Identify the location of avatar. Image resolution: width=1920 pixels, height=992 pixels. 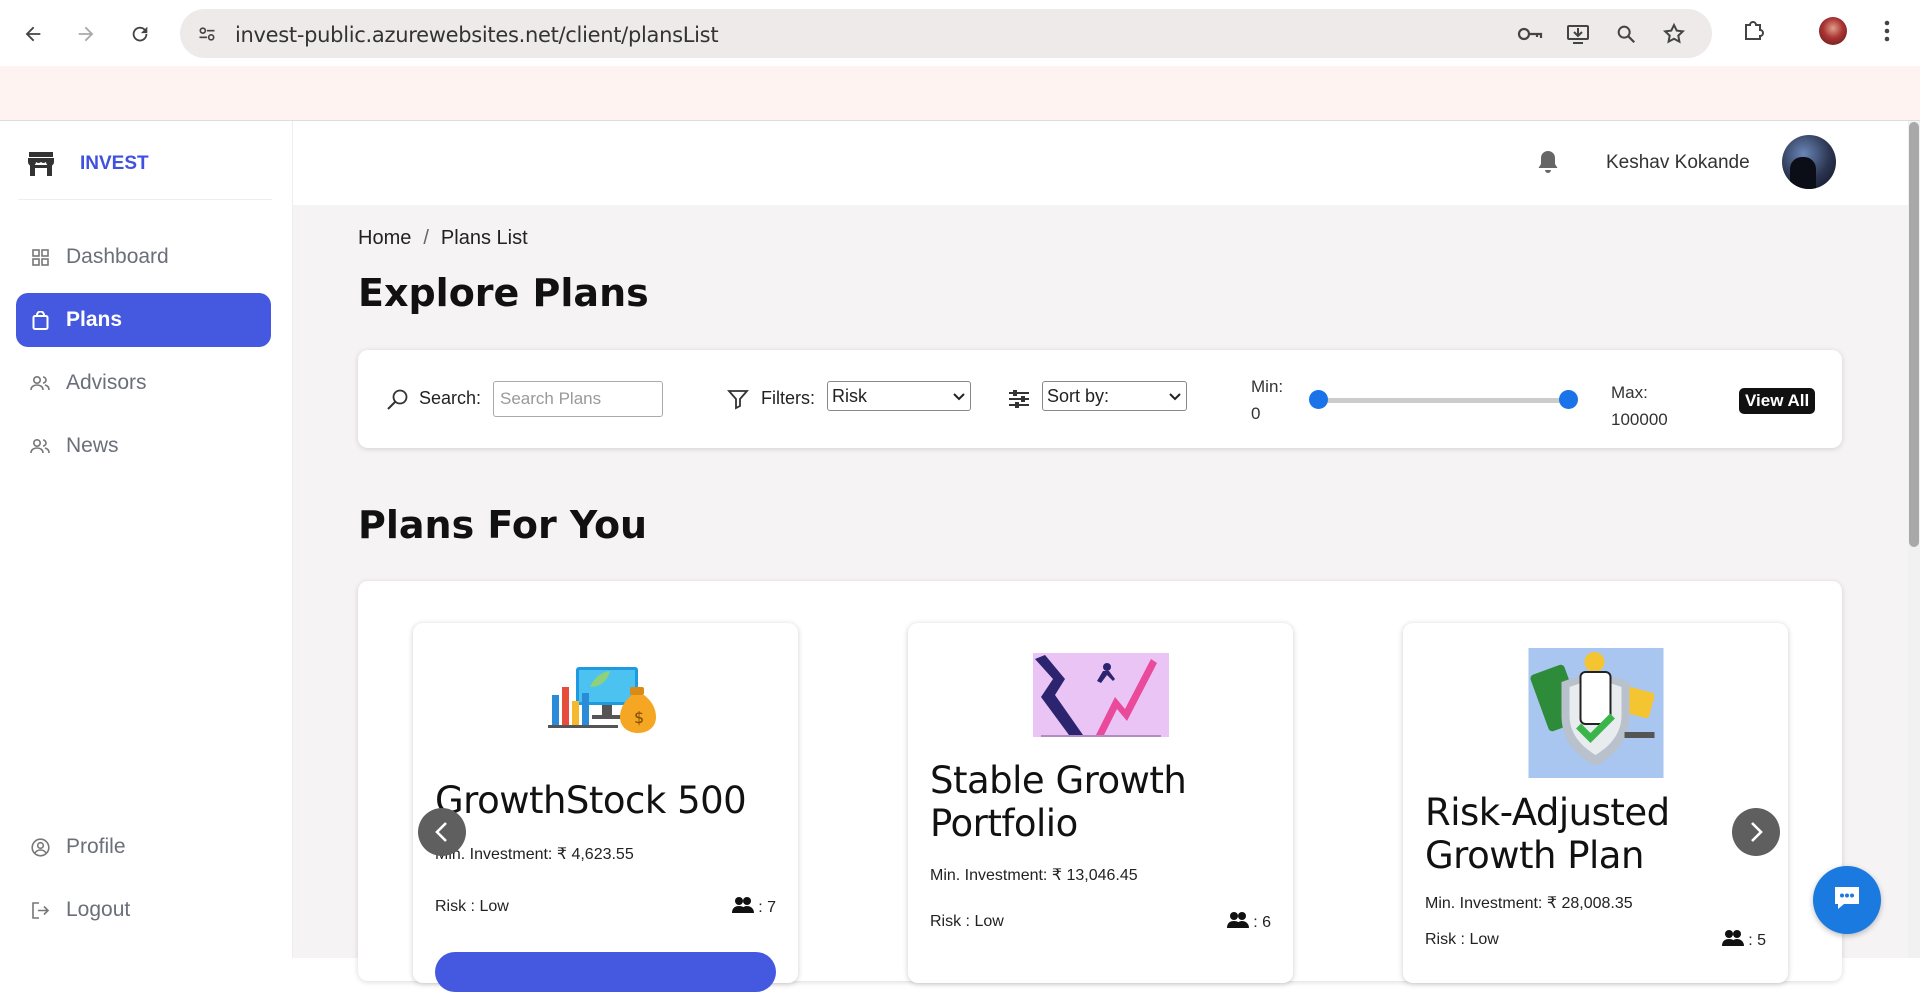
(1809, 162).